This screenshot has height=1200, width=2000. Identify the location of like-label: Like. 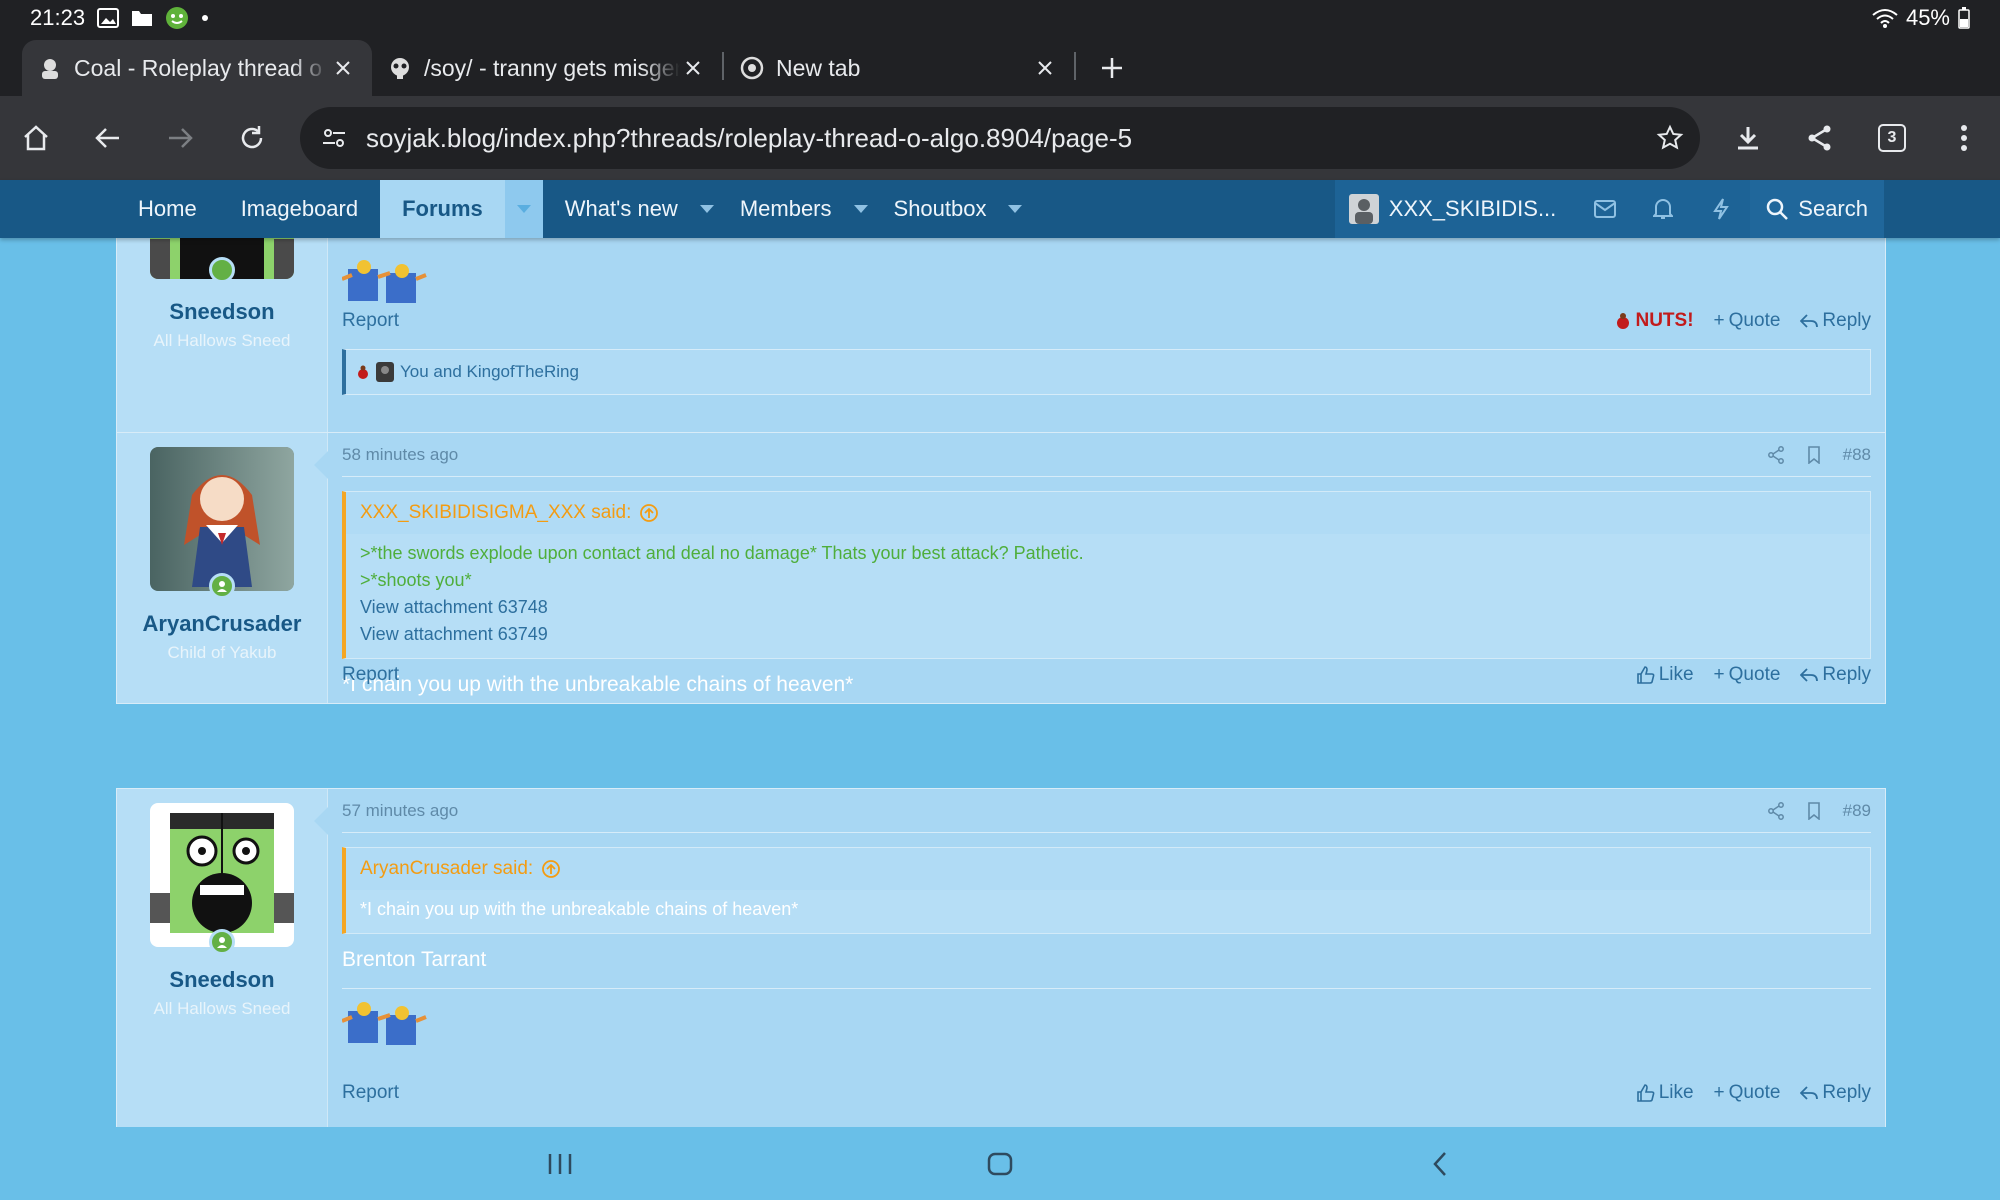
(1676, 674).